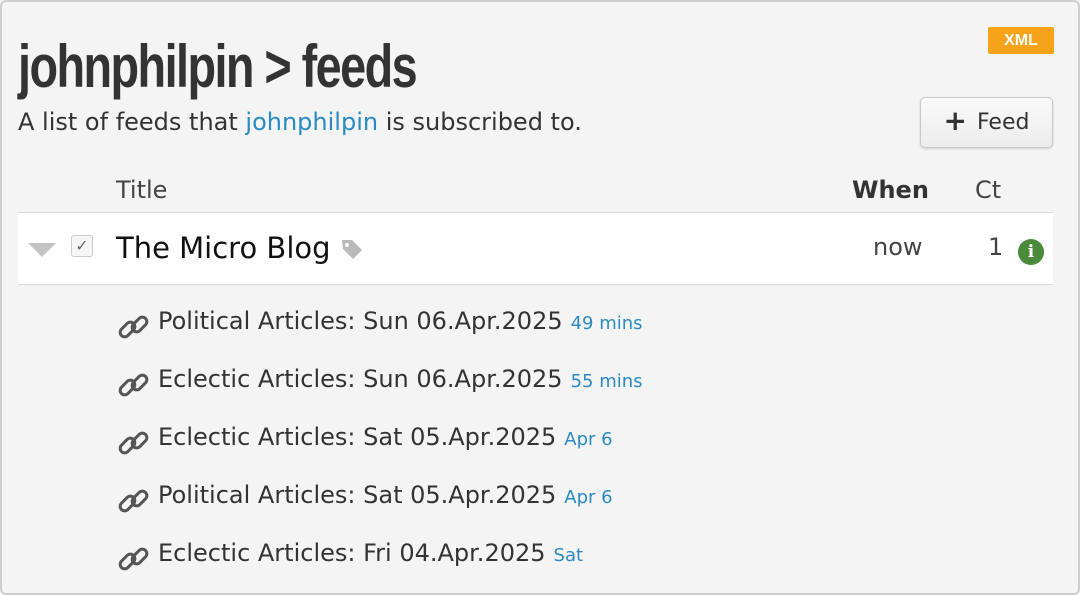 The image size is (1080, 595). Describe the element at coordinates (132, 122) in the screenshot. I see `subtitle-text-before: A list of feeds that` at that location.